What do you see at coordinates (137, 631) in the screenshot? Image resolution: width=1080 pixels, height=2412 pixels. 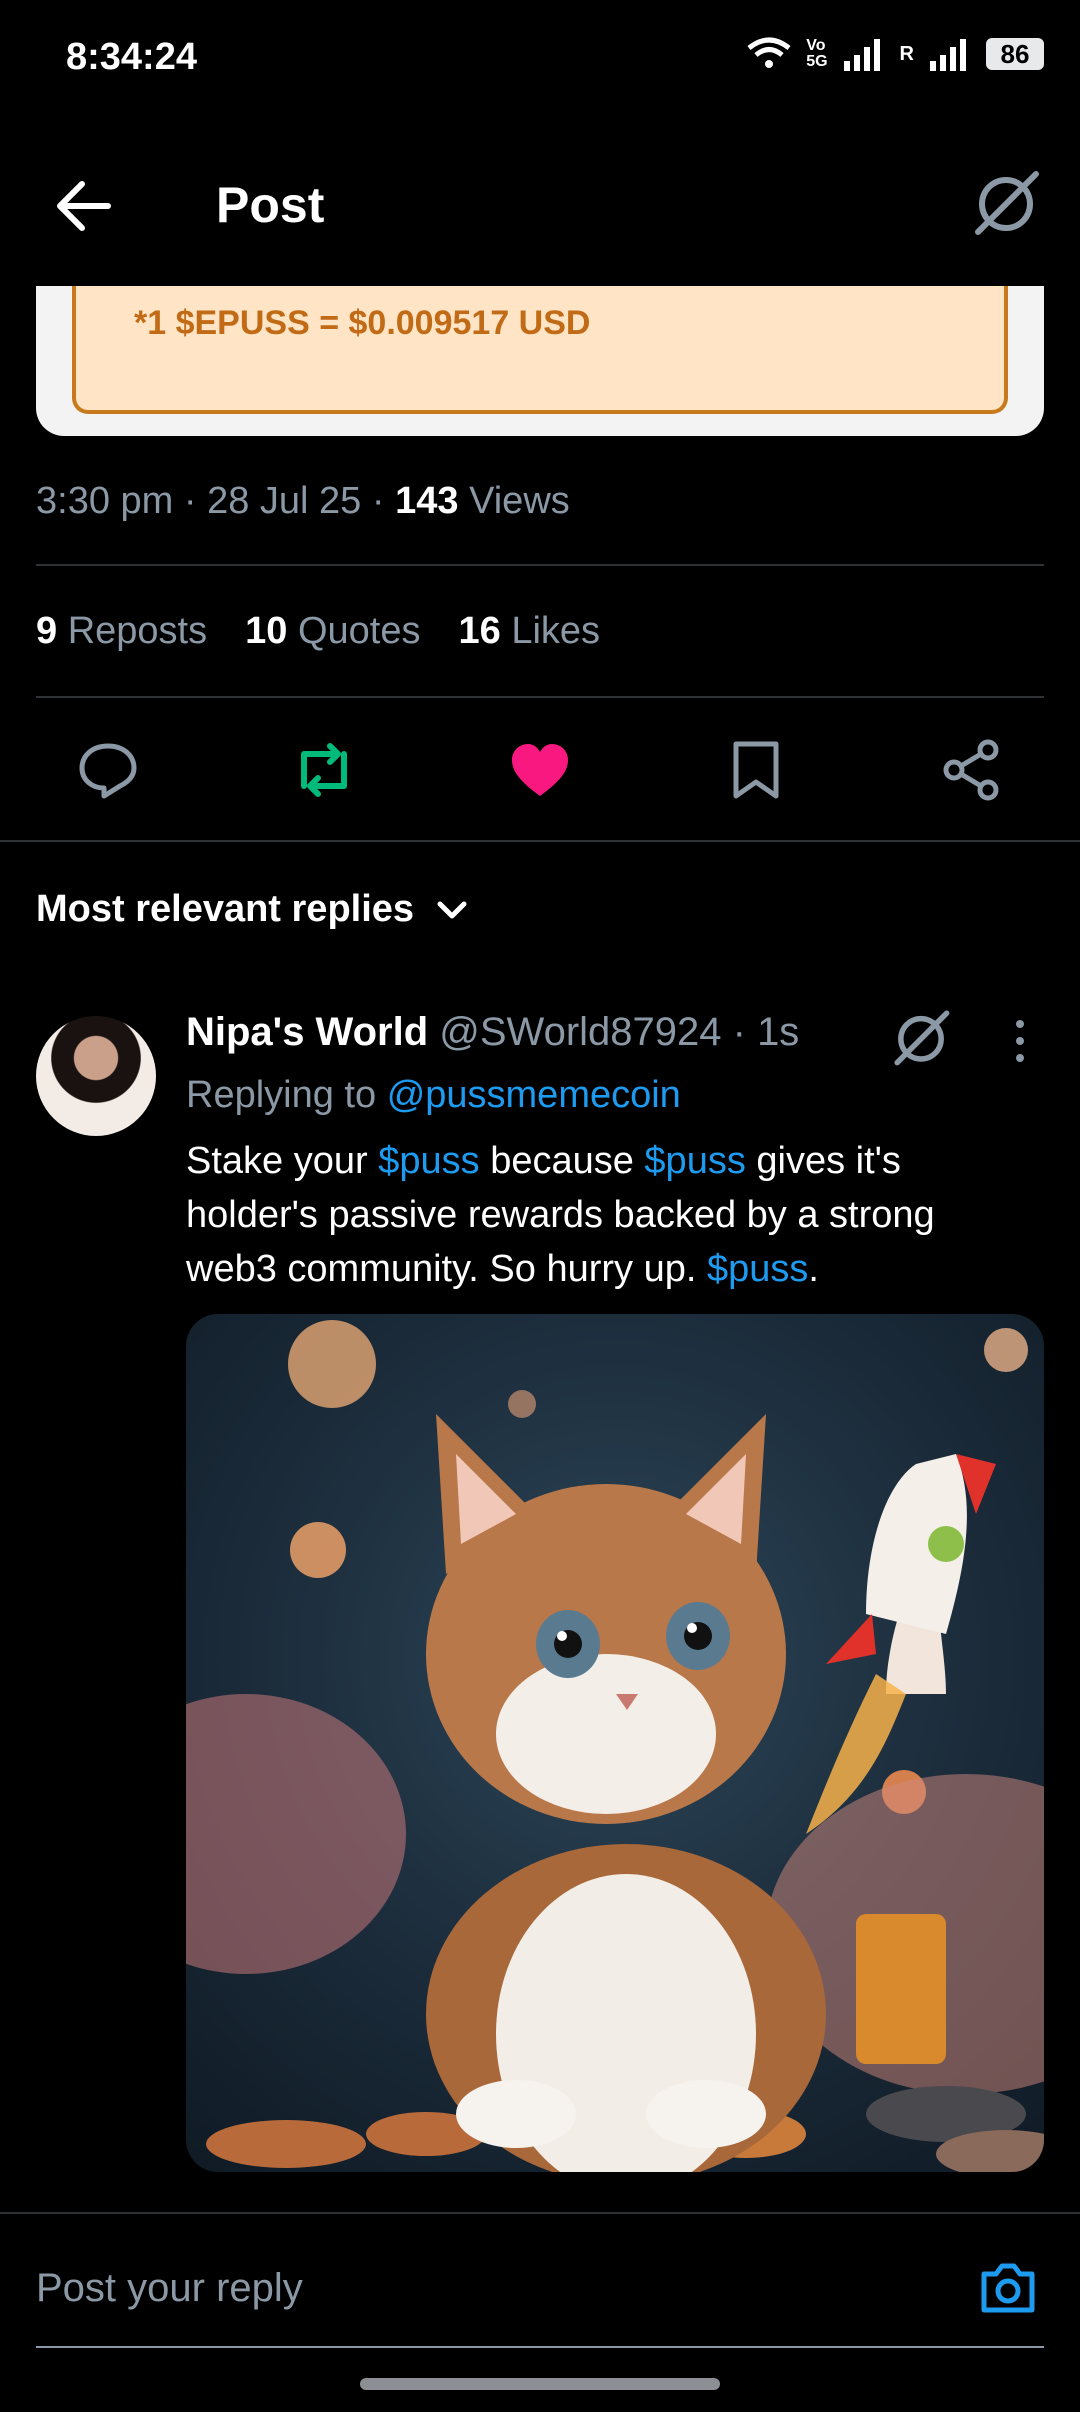 I see `reposts-label: Reposts` at bounding box center [137, 631].